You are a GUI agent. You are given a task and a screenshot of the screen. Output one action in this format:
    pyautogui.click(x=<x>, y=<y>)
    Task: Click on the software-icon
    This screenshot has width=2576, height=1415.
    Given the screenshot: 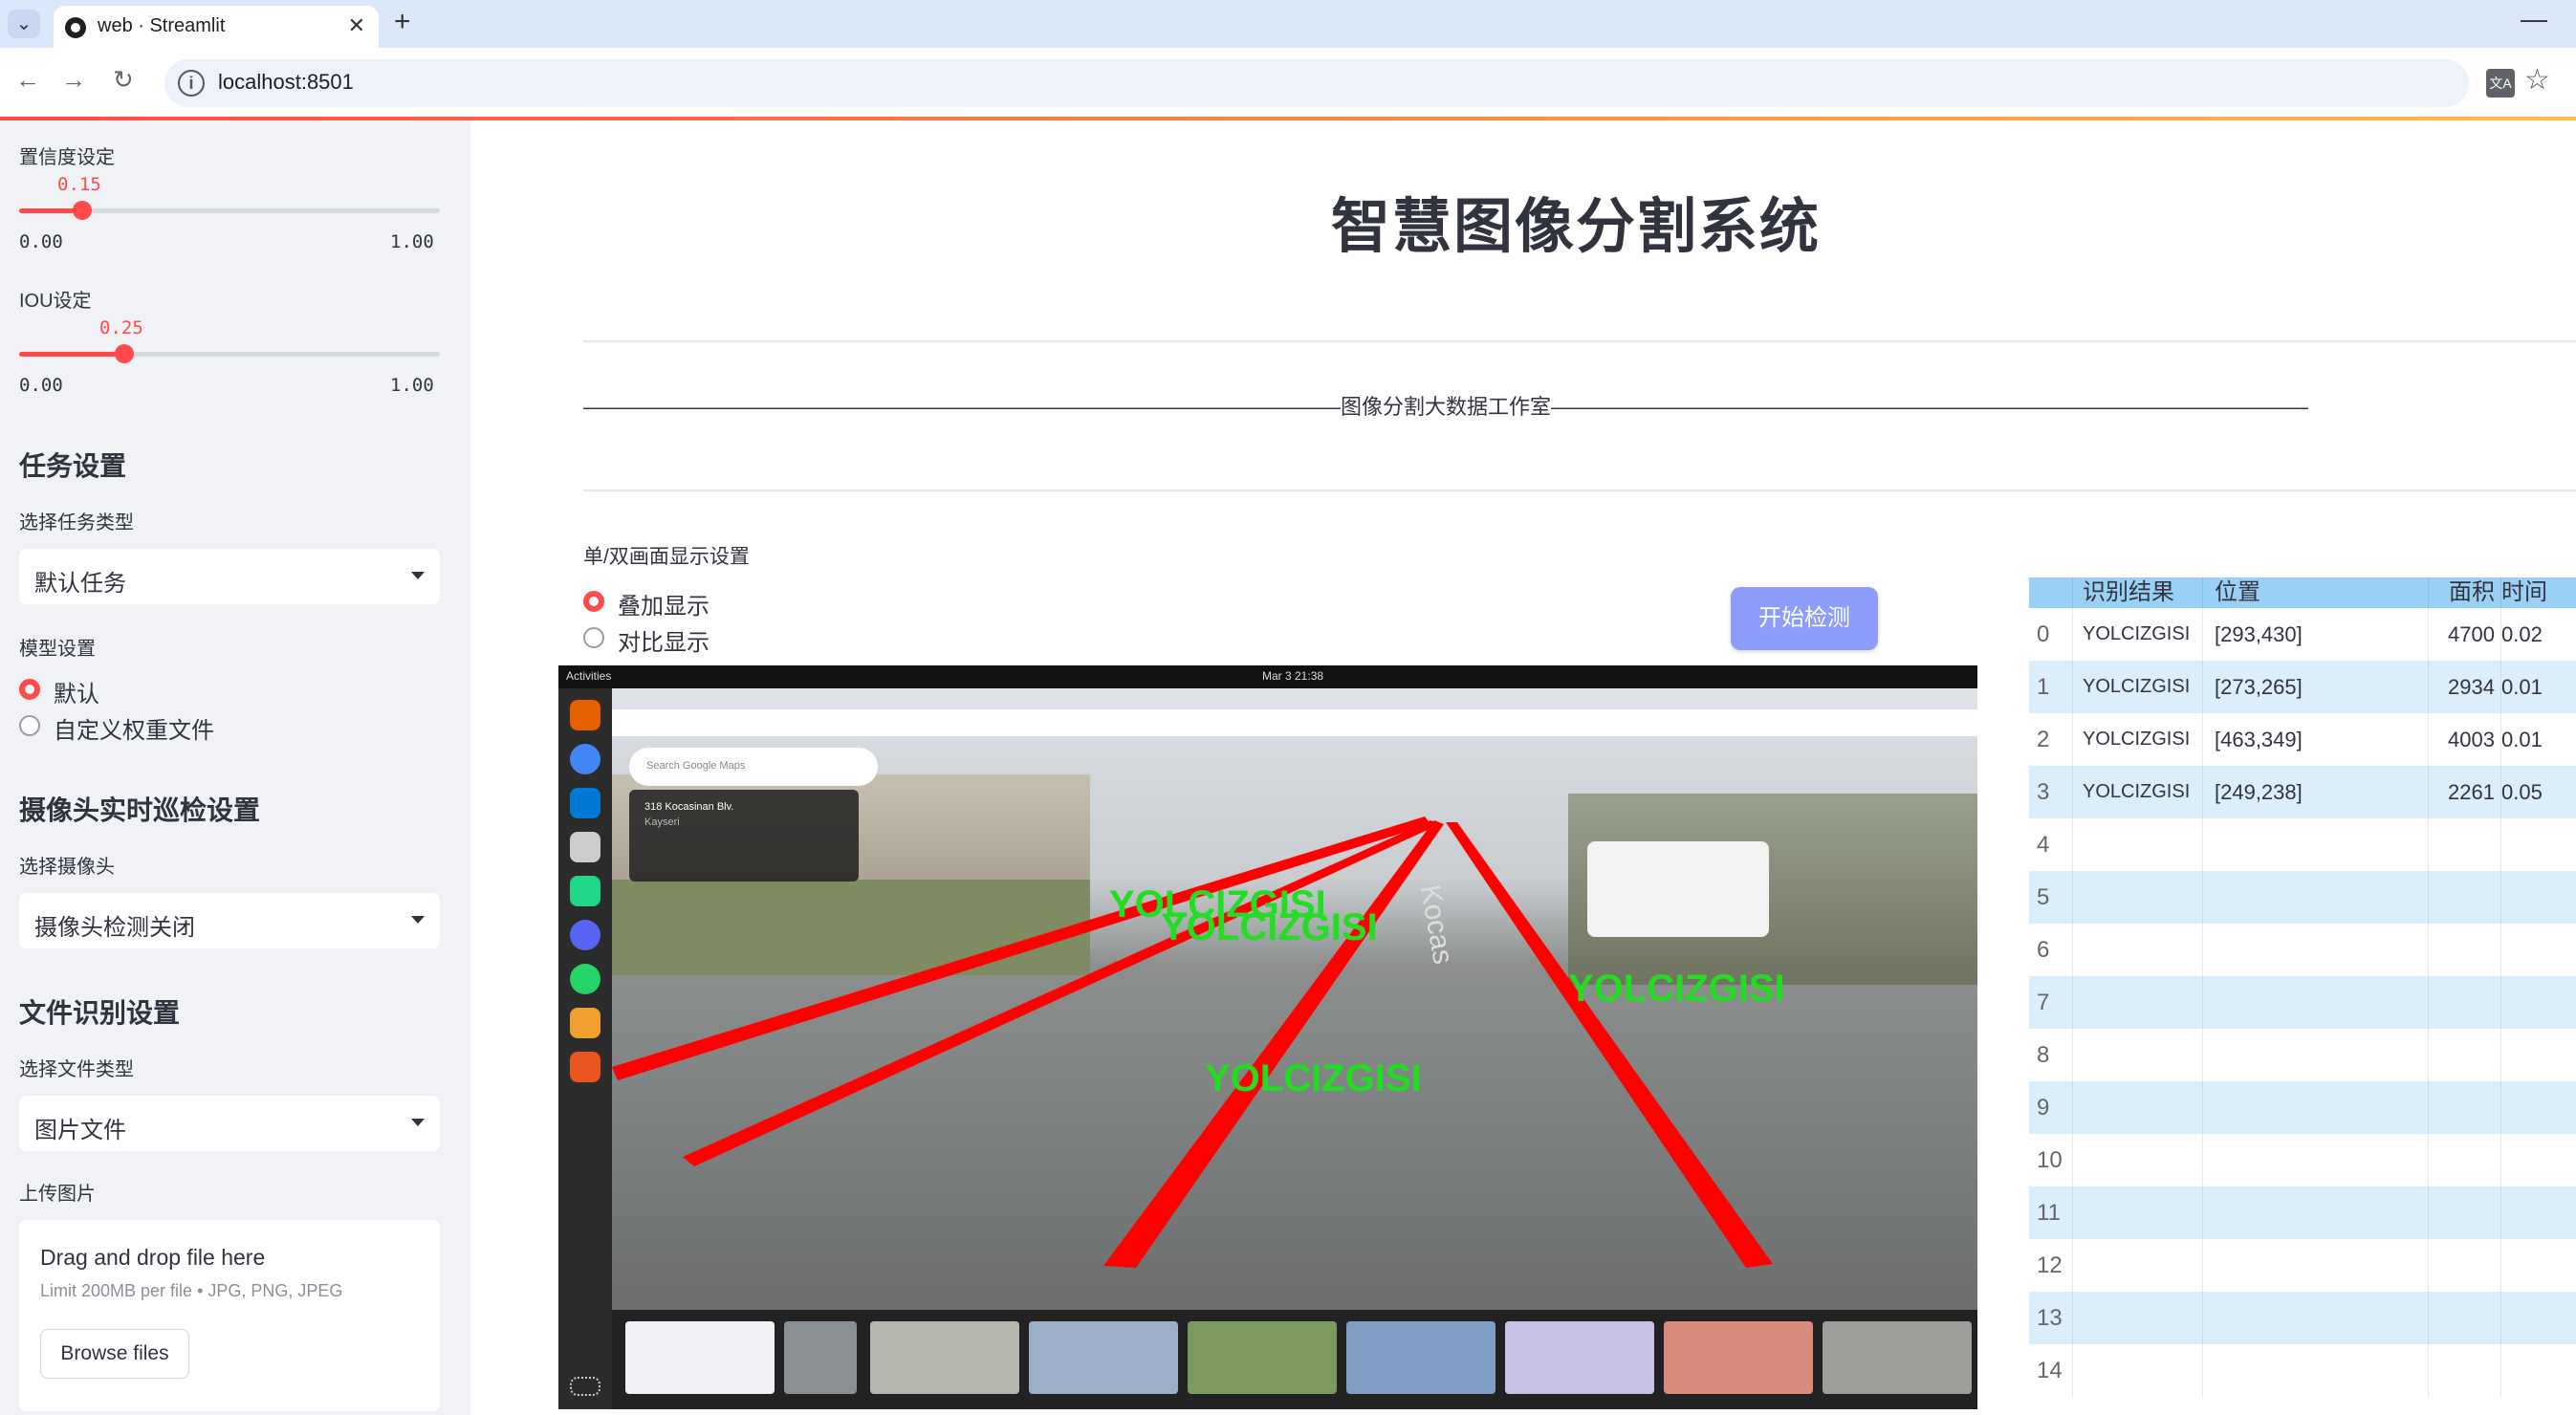 What is the action you would take?
    pyautogui.click(x=585, y=1067)
    